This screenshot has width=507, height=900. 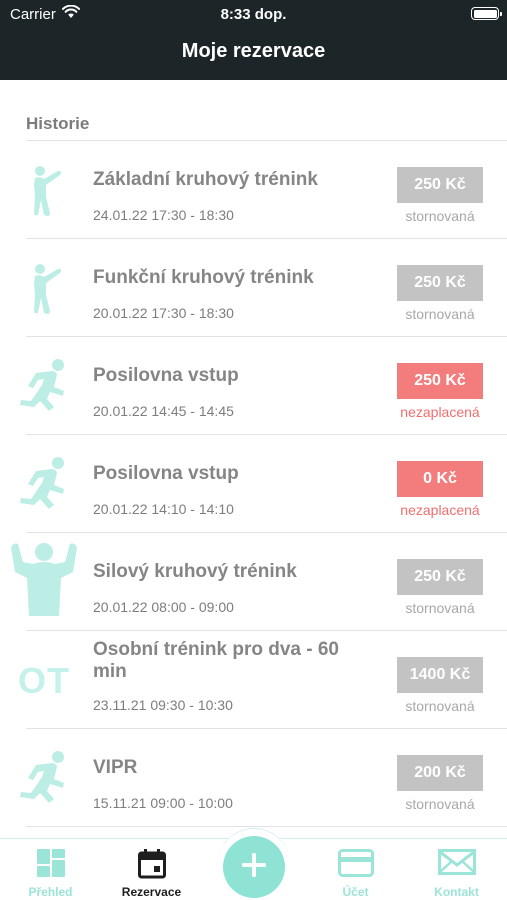 I want to click on tab-label: Účet, so click(x=355, y=892).